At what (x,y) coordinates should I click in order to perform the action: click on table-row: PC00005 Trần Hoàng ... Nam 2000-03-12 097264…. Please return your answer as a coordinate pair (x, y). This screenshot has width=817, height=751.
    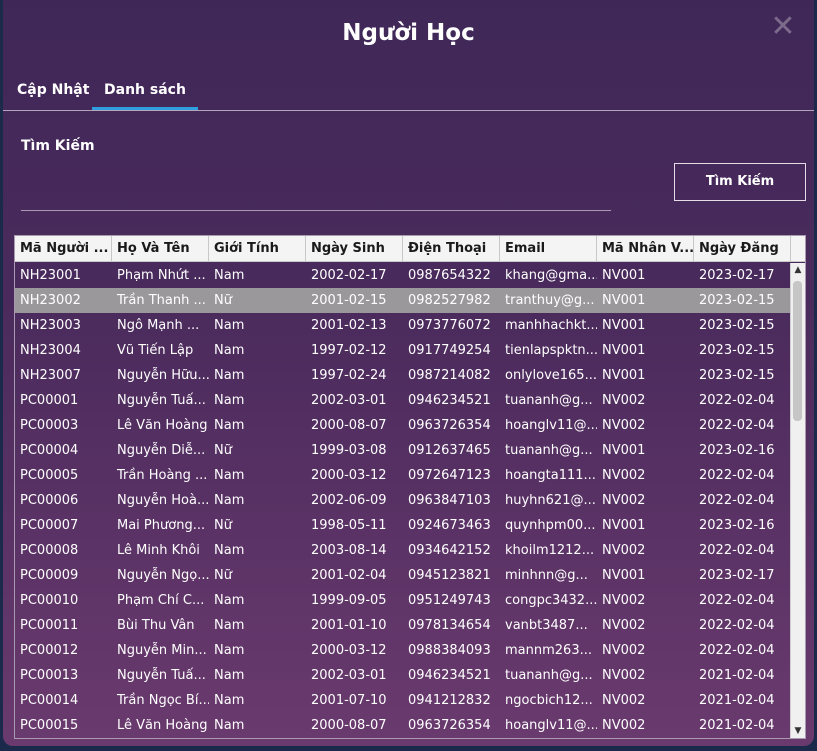
    Looking at the image, I should click on (402, 475).